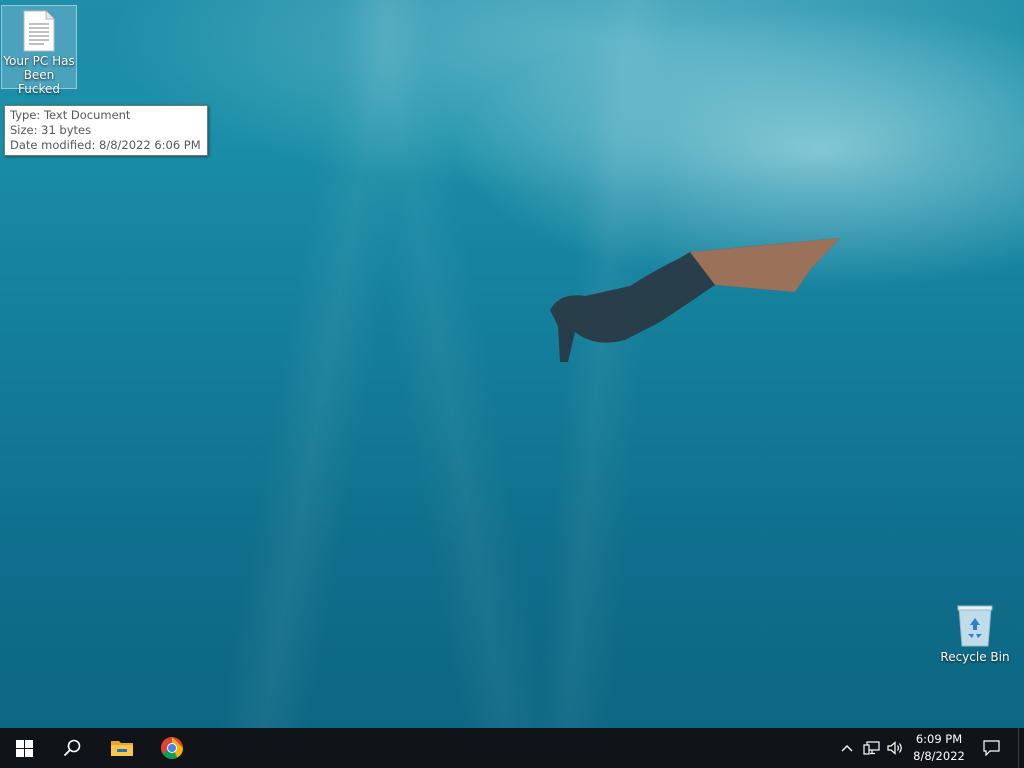 The height and width of the screenshot is (768, 1024). What do you see at coordinates (39, 75) in the screenshot?
I see `desktop-file-label: Your PC Has Been Fucked` at bounding box center [39, 75].